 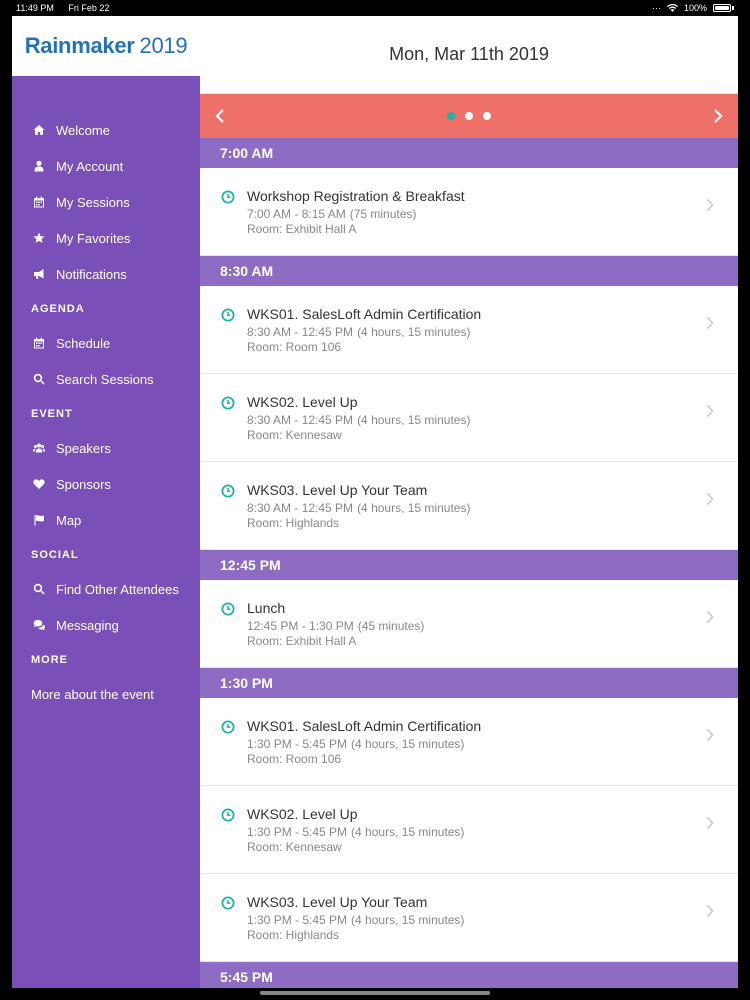 I want to click on sidebar-item-search-sessions: Search Sessions, so click(x=106, y=379).